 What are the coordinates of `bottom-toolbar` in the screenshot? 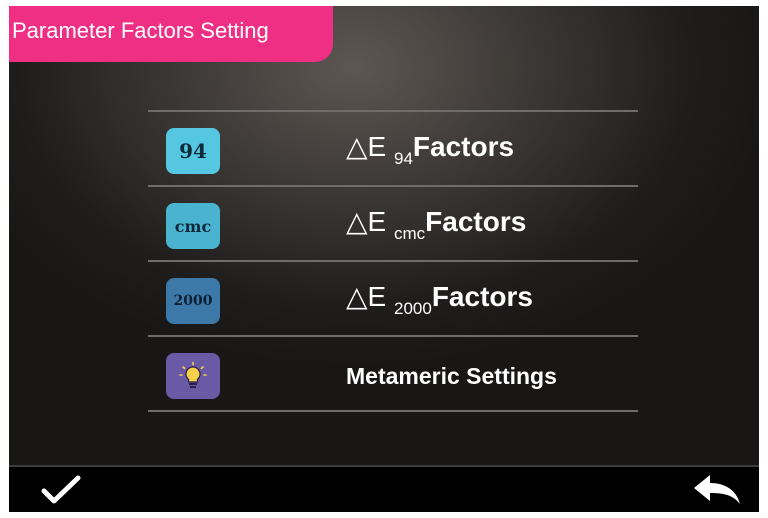 It's located at (384, 488).